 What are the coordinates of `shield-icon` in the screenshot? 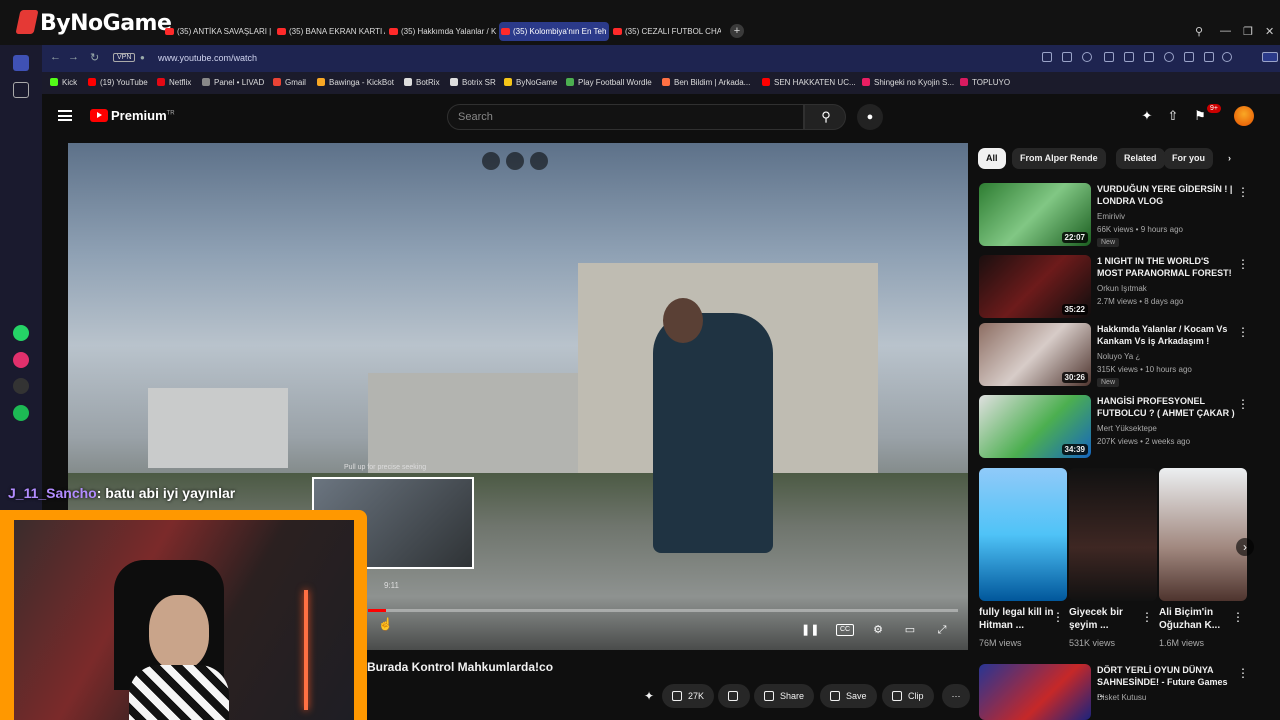 It's located at (1087, 57).